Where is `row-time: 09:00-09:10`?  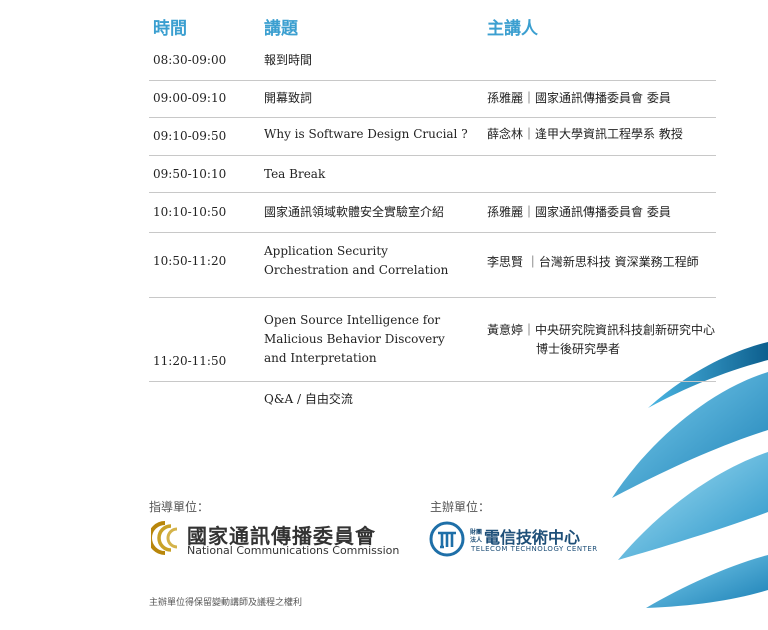
row-time: 09:00-09:10 is located at coordinates (190, 98).